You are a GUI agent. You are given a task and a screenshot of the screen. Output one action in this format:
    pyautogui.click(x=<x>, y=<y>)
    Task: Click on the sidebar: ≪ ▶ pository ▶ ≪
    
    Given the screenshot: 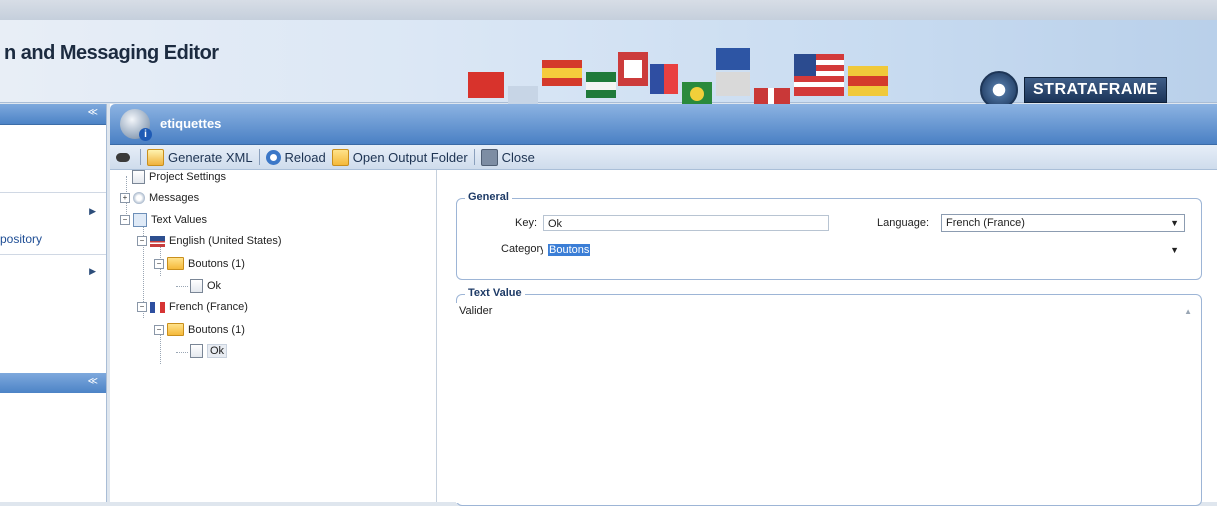 What is the action you would take?
    pyautogui.click(x=53, y=303)
    